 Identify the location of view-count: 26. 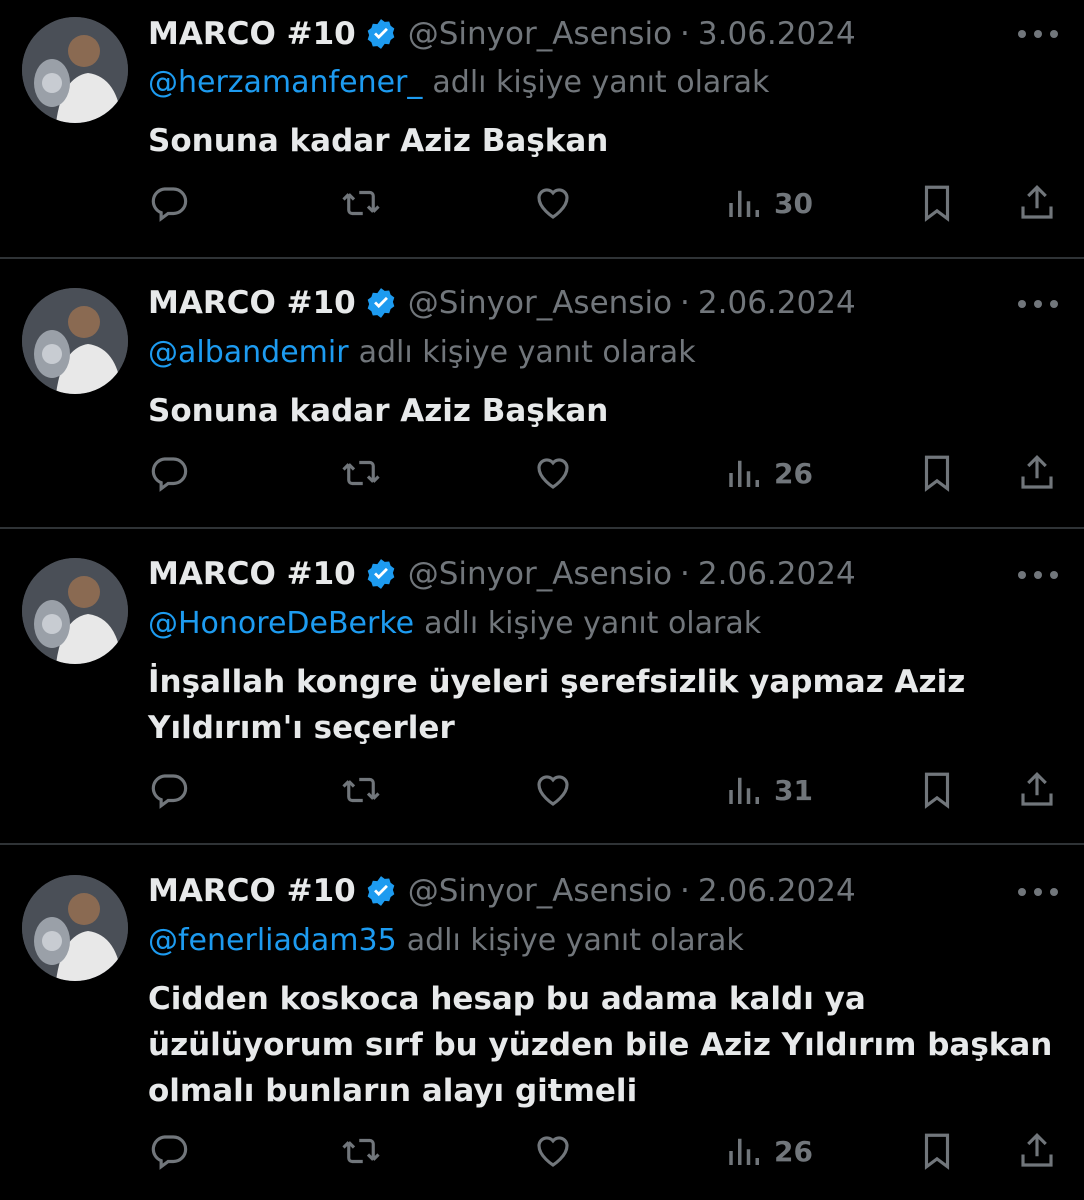
(793, 1151).